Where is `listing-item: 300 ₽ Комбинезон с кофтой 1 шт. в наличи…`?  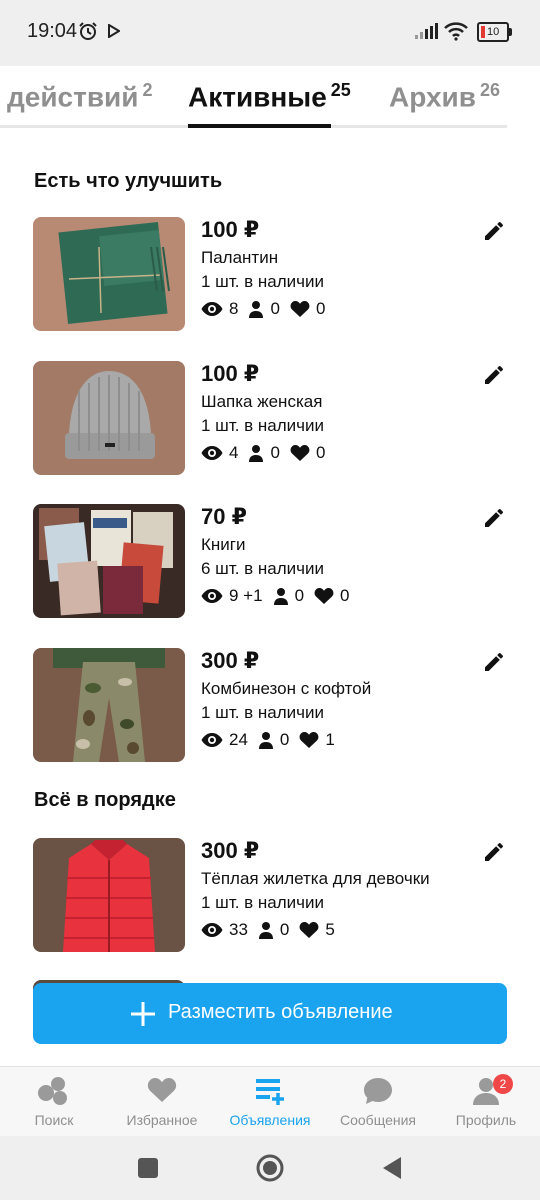
listing-item: 300 ₽ Комбинезон с кофтой 1 шт. в наличи… is located at coordinates (270, 706).